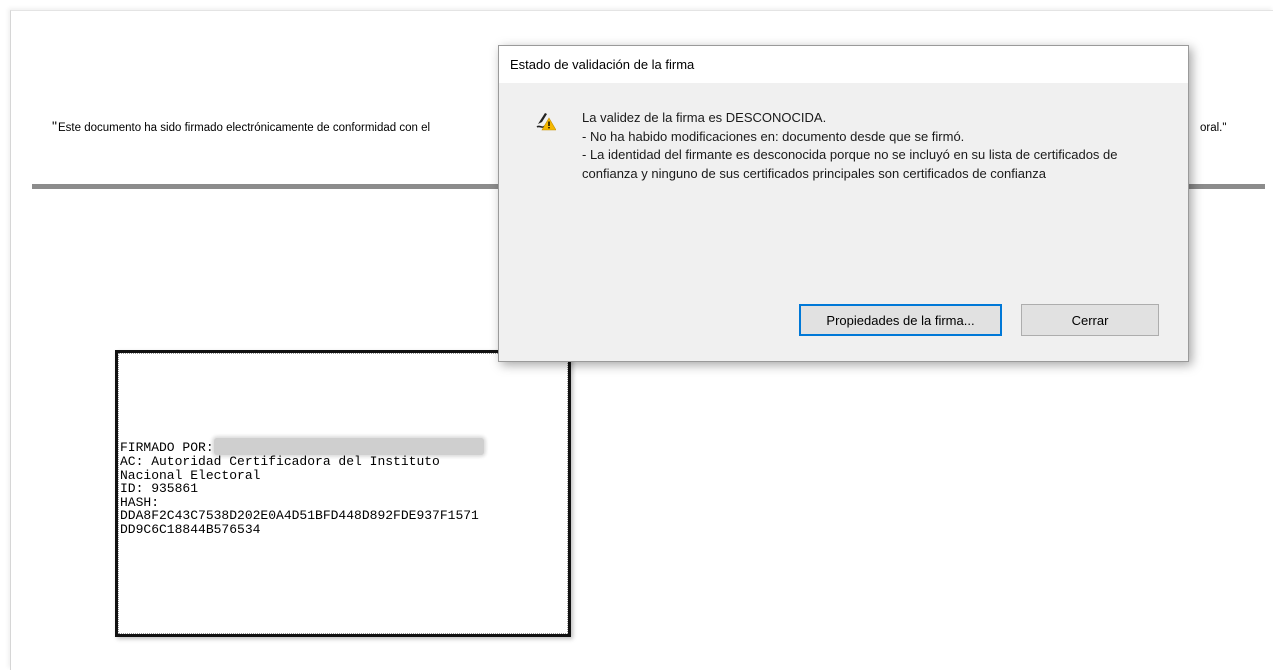 The width and height of the screenshot is (1273, 670). Describe the element at coordinates (546, 122) in the screenshot. I see `signature-warning-icon` at that location.